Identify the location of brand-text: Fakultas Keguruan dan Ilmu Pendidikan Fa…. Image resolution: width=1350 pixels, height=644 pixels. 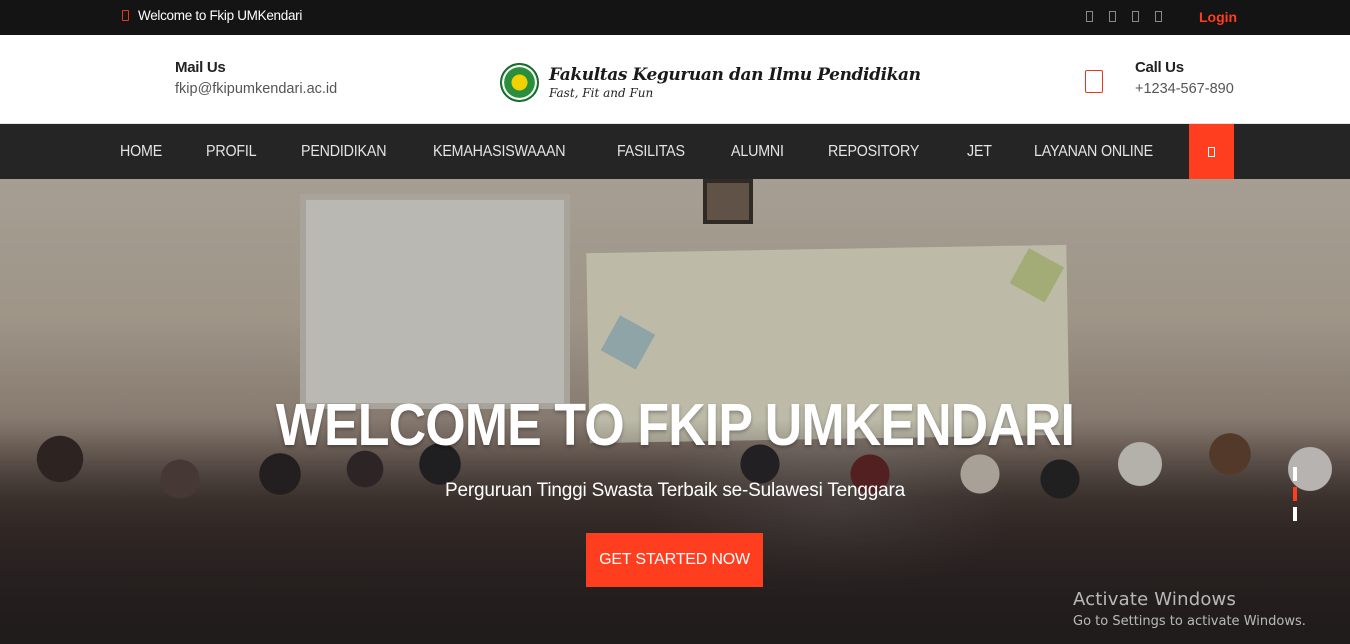
(735, 82).